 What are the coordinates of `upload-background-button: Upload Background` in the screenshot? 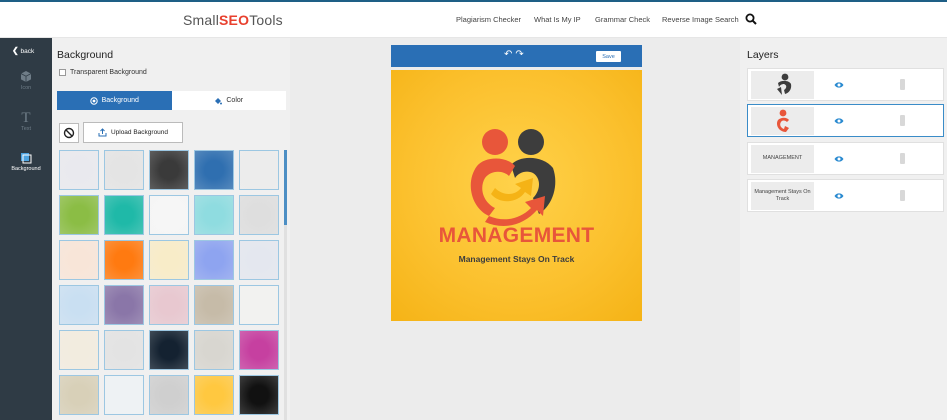 It's located at (133, 132).